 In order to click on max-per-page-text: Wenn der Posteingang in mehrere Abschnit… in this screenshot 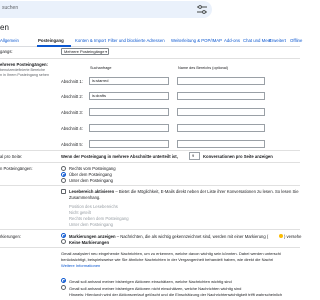, I will do `click(119, 156)`.